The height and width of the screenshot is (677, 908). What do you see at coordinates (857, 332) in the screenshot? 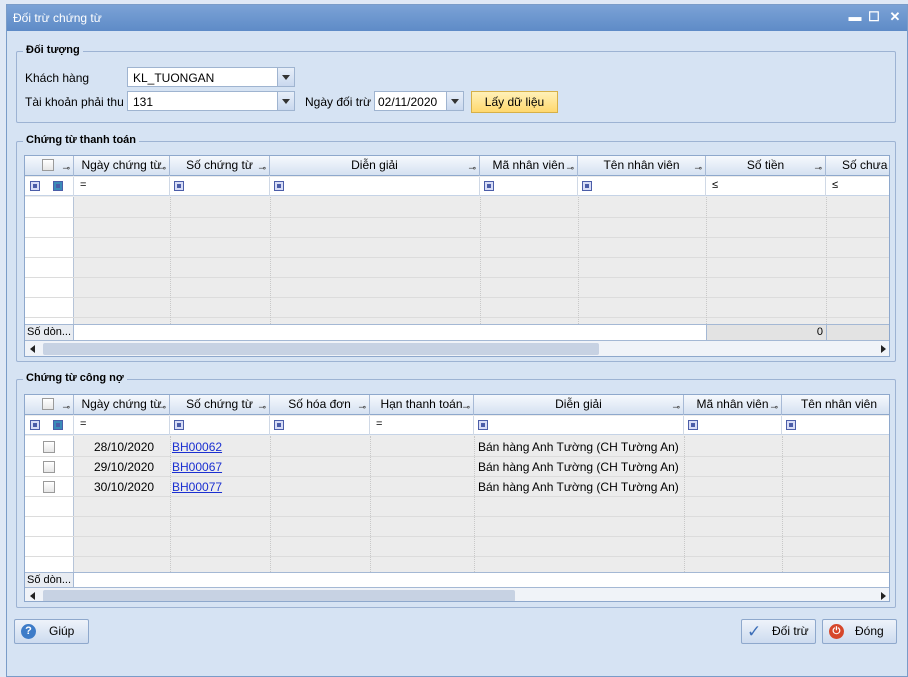
I see `footer-so-chua-total` at bounding box center [857, 332].